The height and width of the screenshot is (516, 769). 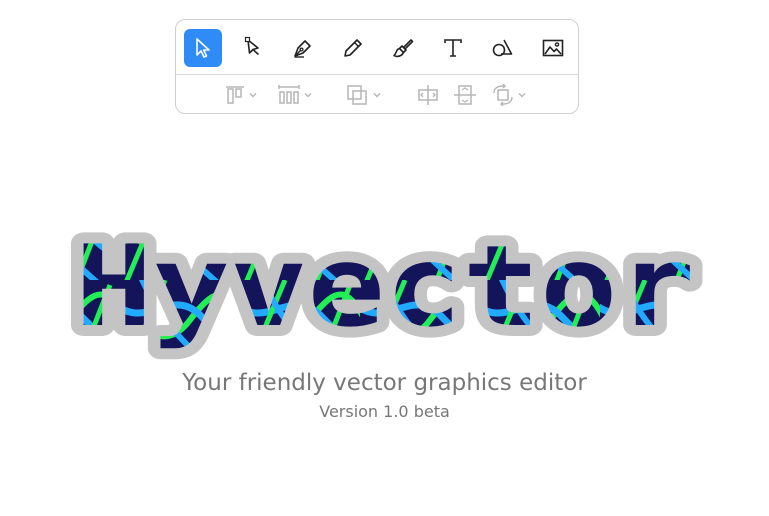 I want to click on image-icon, so click(x=553, y=48).